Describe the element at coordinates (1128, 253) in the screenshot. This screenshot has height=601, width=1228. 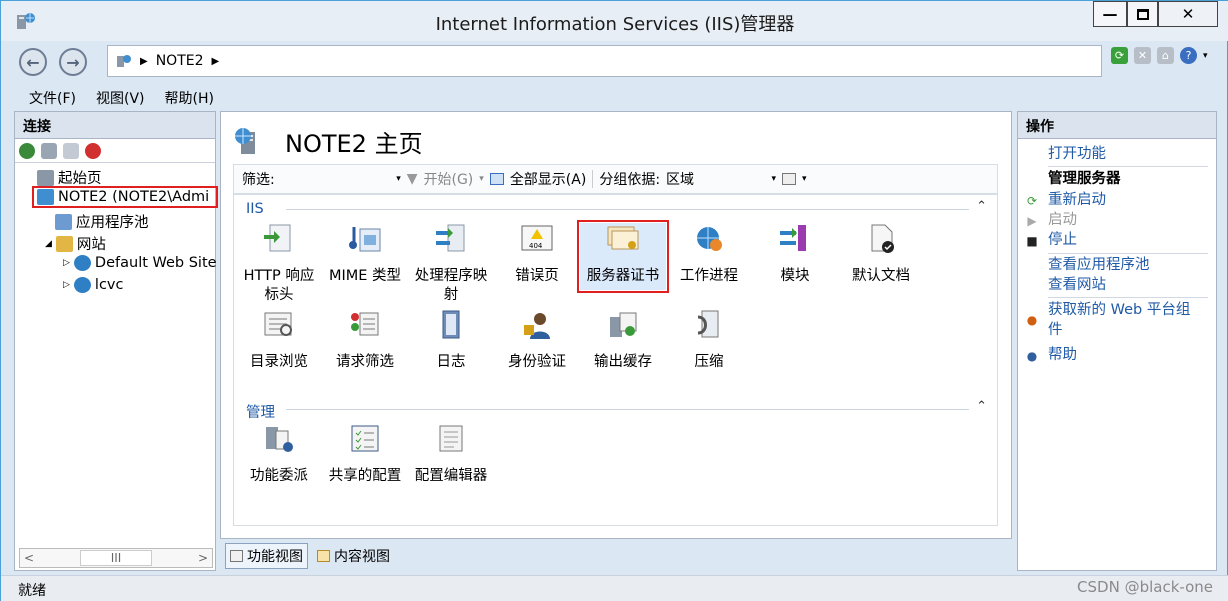
I see `actions-divider` at that location.